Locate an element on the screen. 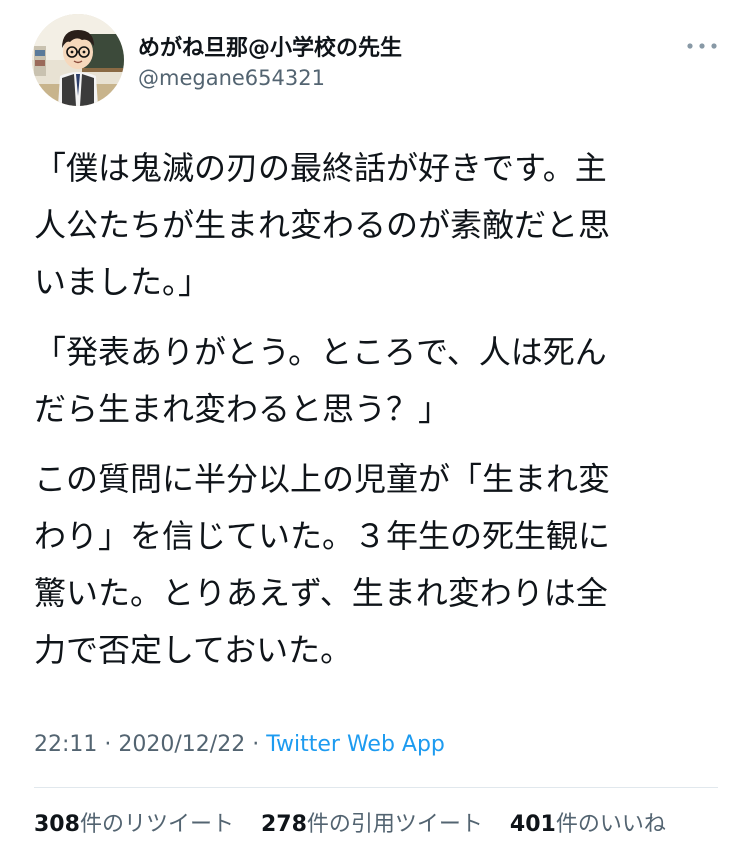 The height and width of the screenshot is (848, 750). tweet-line: わり」を信じていた。３年生の死生観に is located at coordinates (322, 536).